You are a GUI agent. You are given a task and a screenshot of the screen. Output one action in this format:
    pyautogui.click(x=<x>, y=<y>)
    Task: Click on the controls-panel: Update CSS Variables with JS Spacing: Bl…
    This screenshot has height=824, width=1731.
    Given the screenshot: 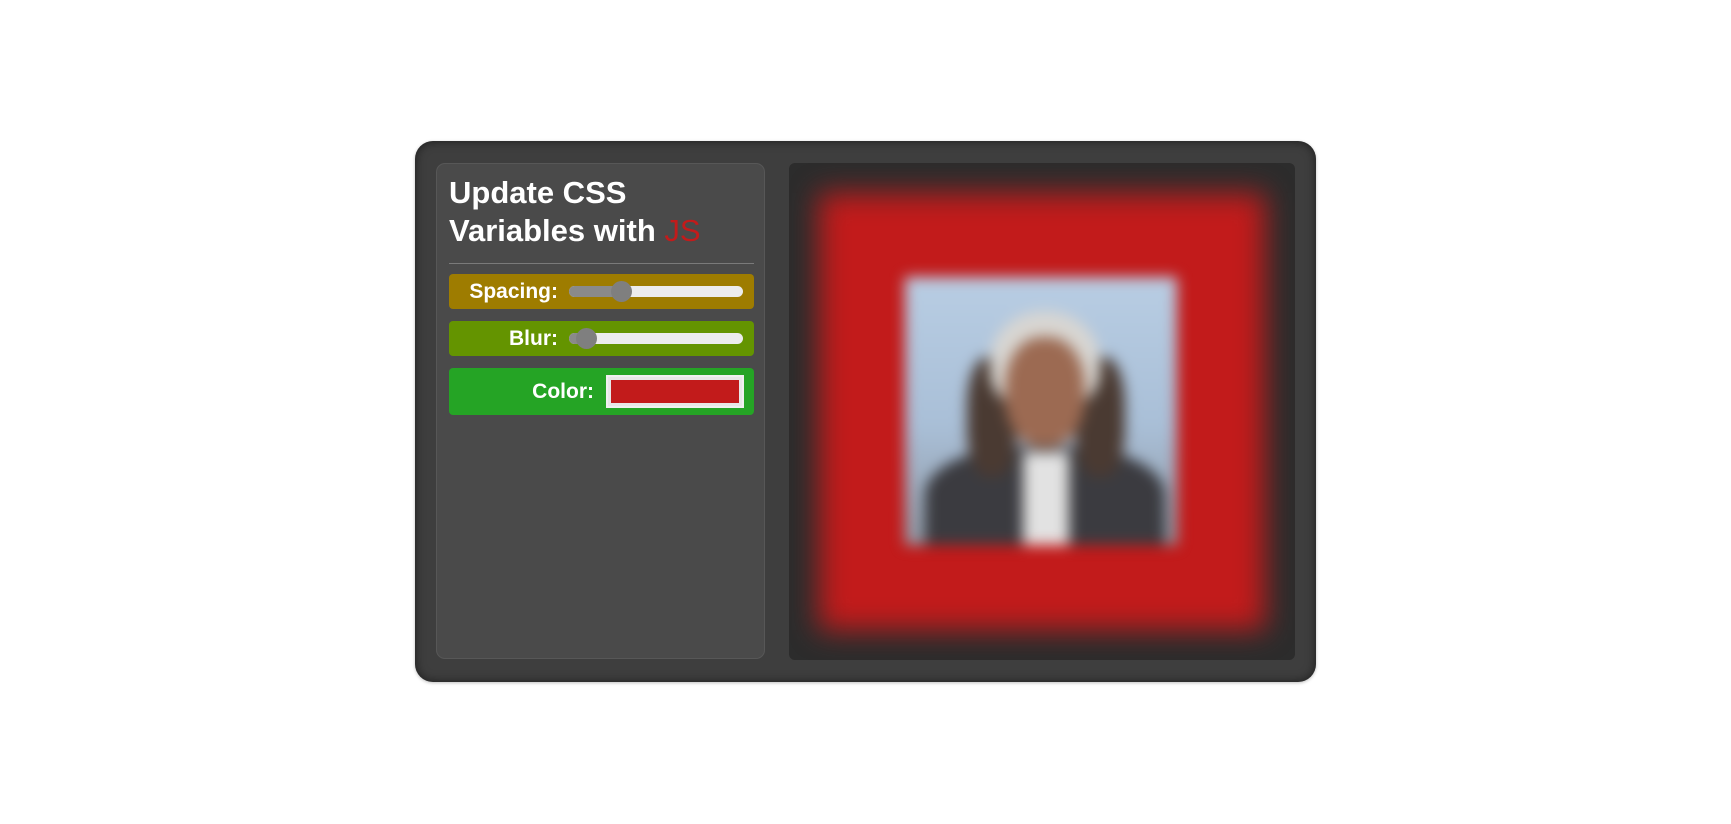 What is the action you would take?
    pyautogui.click(x=600, y=411)
    